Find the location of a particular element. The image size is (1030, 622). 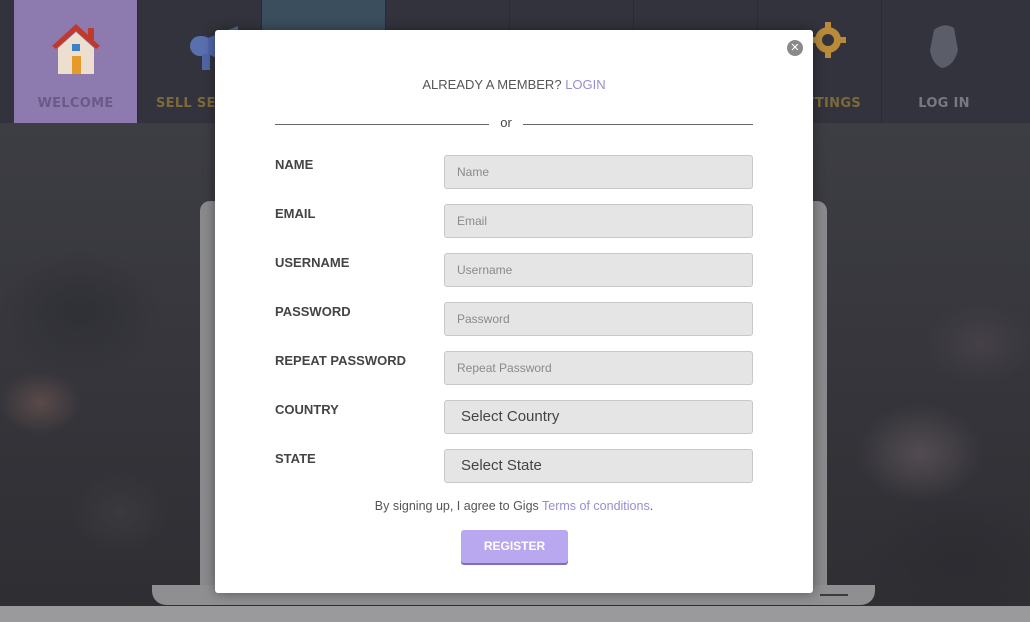

nav-item-welcome: WELCOME is located at coordinates (76, 61).